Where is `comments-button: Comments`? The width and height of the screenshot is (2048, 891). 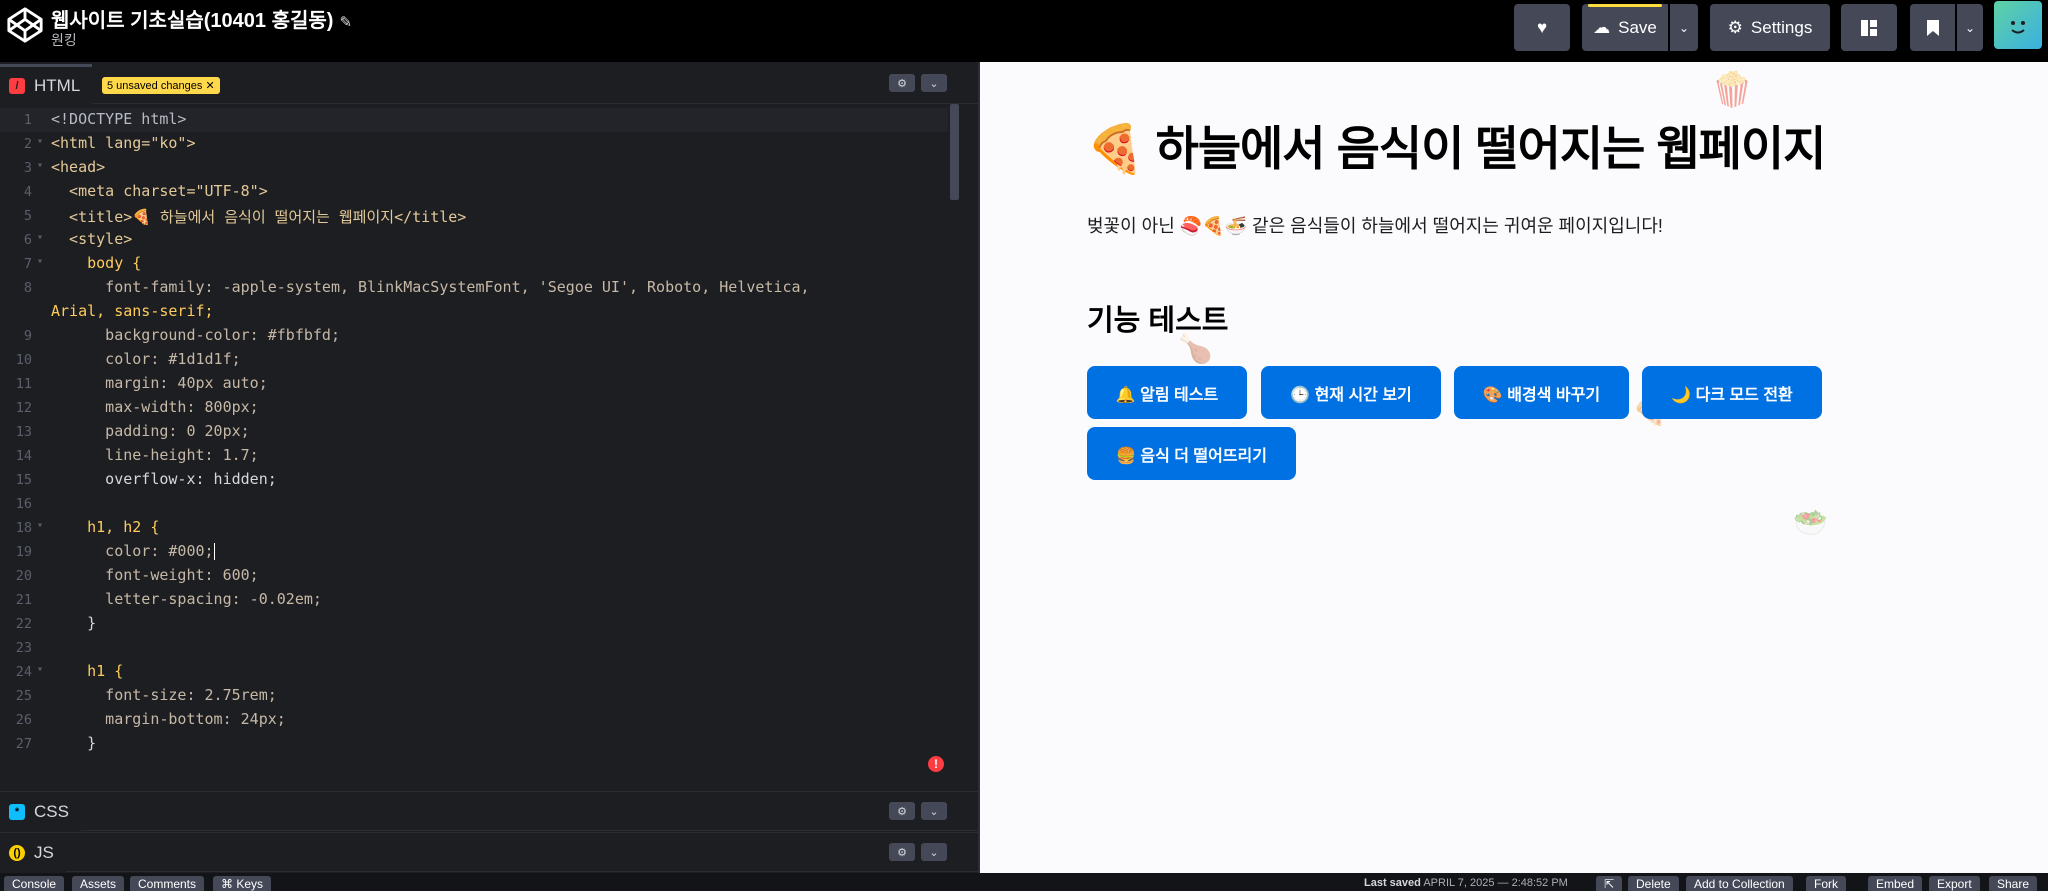
comments-button: Comments is located at coordinates (167, 883).